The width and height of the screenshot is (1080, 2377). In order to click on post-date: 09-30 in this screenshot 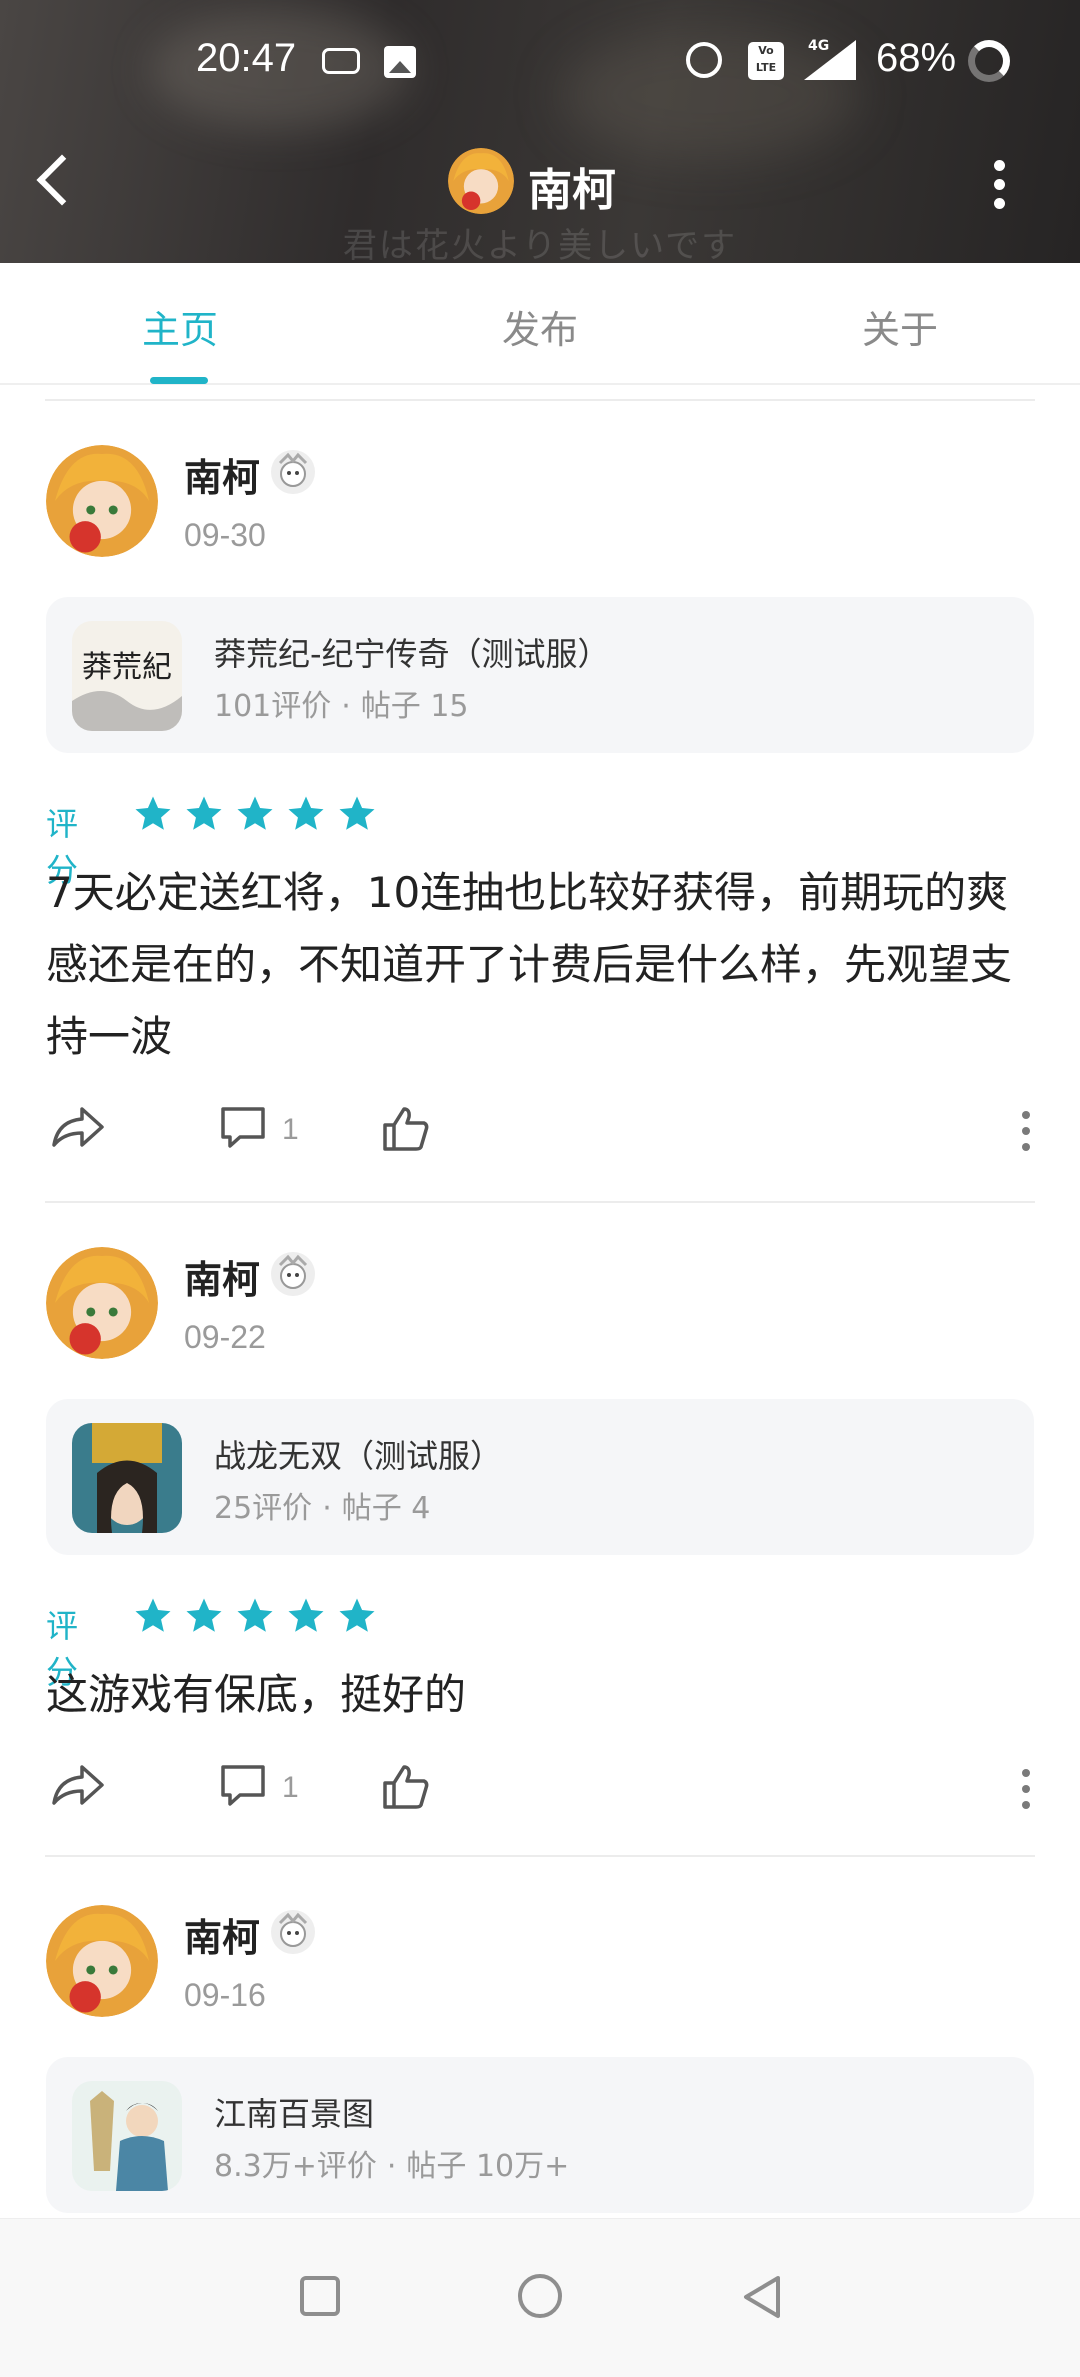, I will do `click(225, 535)`.